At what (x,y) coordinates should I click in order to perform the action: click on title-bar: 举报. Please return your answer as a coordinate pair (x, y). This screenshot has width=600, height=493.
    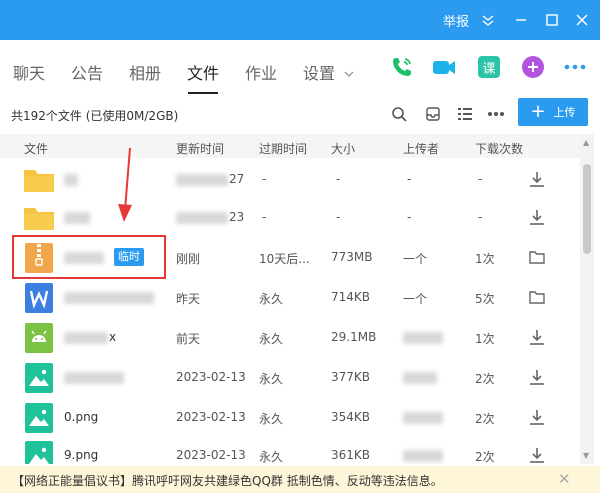
    Looking at the image, I should click on (300, 20).